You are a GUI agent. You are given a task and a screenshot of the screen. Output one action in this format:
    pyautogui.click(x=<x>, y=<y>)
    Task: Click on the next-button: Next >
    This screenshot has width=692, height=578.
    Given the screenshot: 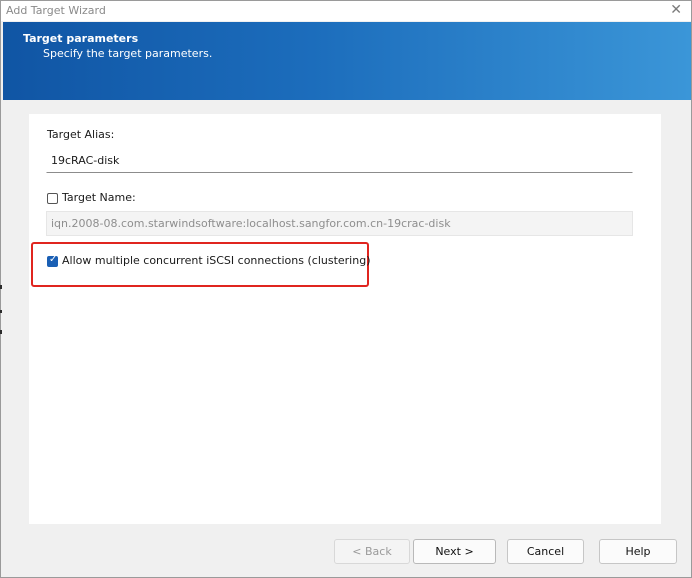 What is the action you would take?
    pyautogui.click(x=454, y=551)
    